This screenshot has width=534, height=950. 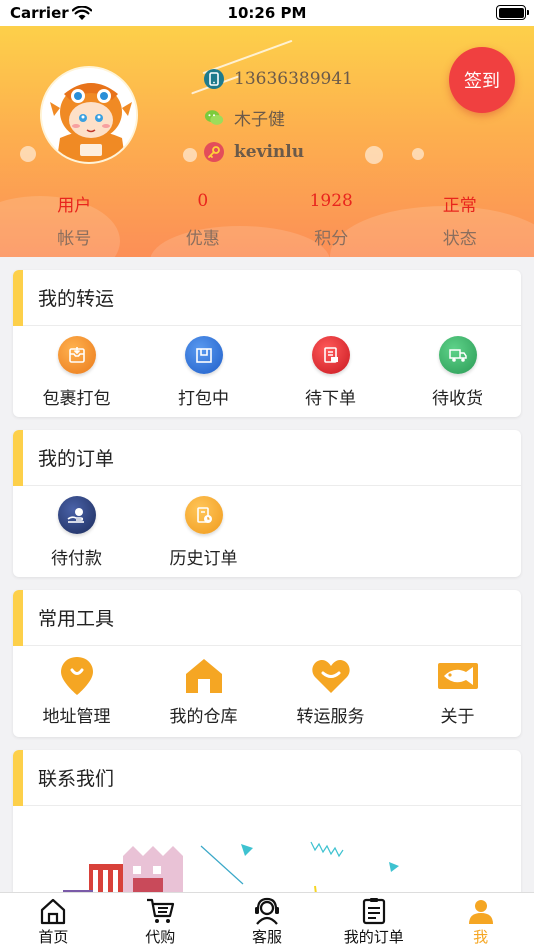 What do you see at coordinates (203, 559) in the screenshot?
I see `grid-label: 历史订单` at bounding box center [203, 559].